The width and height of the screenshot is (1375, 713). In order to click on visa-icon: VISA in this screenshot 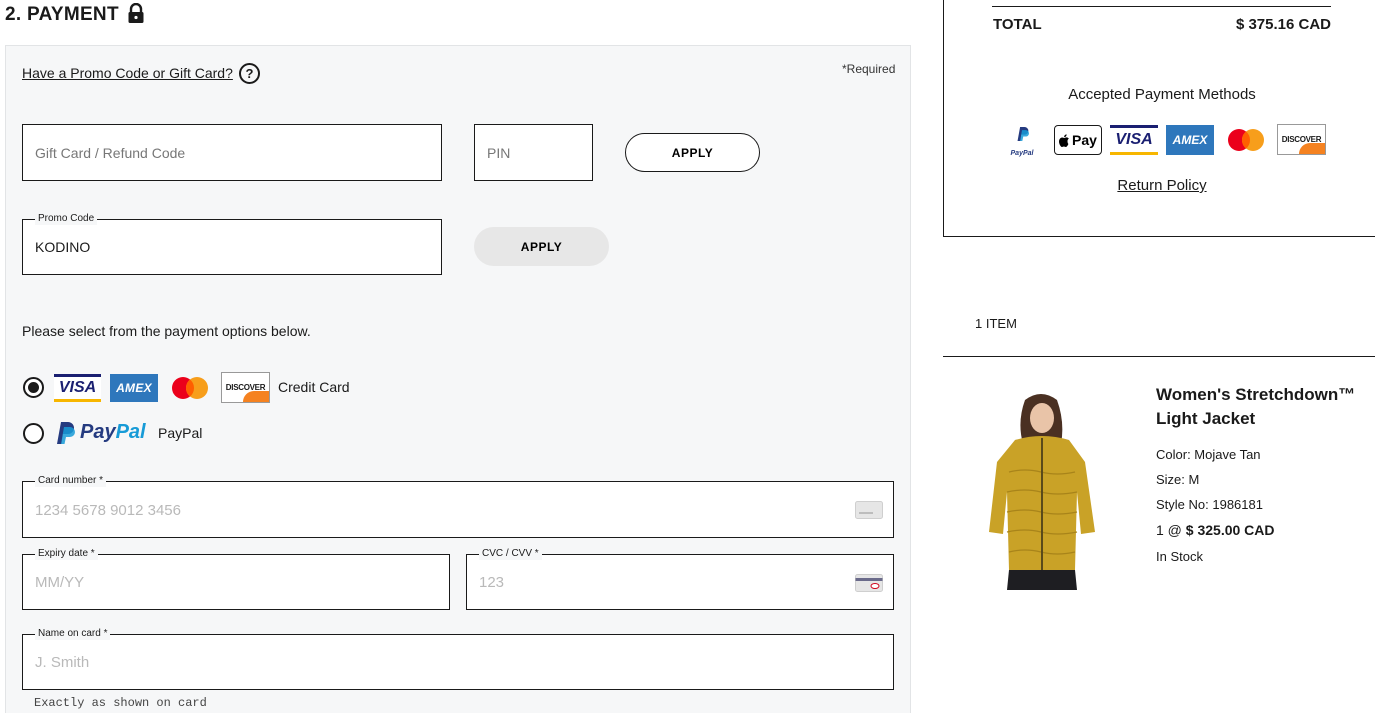, I will do `click(77, 388)`.